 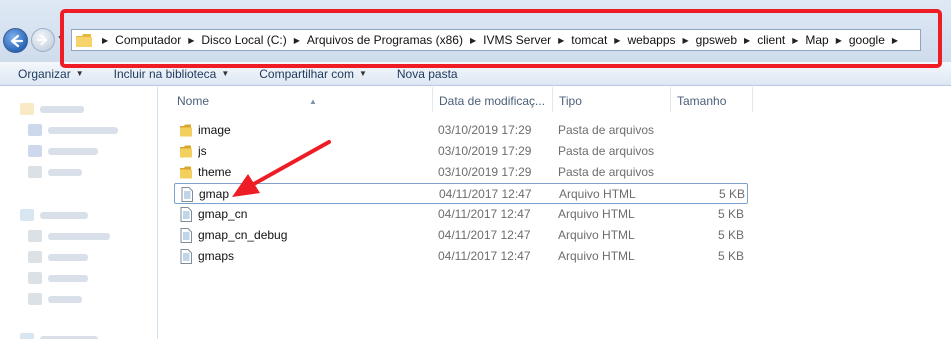 What do you see at coordinates (215, 172) in the screenshot?
I see `file-name: theme` at bounding box center [215, 172].